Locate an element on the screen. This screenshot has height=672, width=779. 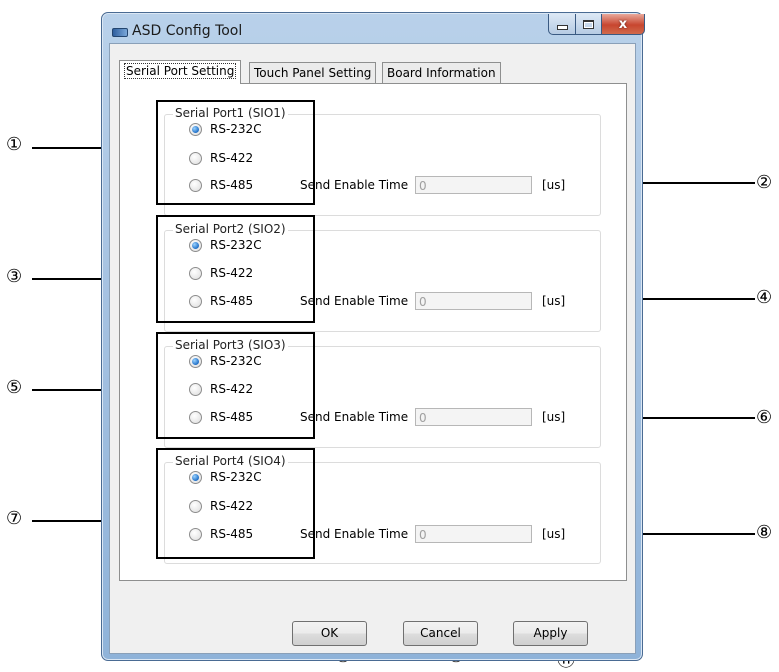
tab-board-information: Board Information is located at coordinates (441, 72).